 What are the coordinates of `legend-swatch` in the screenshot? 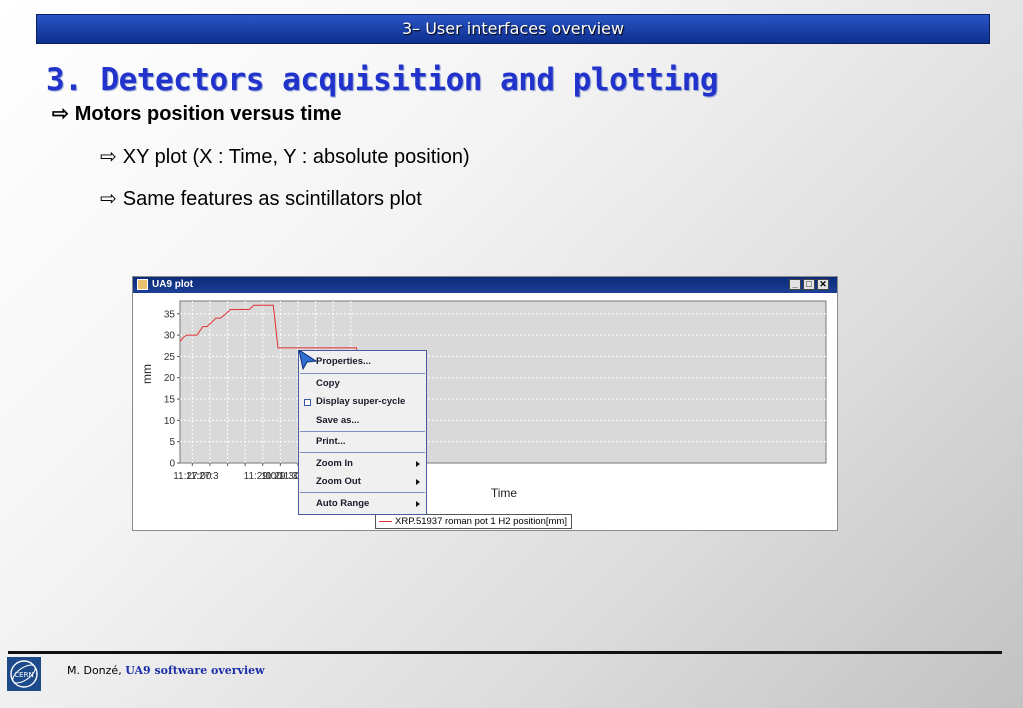 It's located at (385, 521).